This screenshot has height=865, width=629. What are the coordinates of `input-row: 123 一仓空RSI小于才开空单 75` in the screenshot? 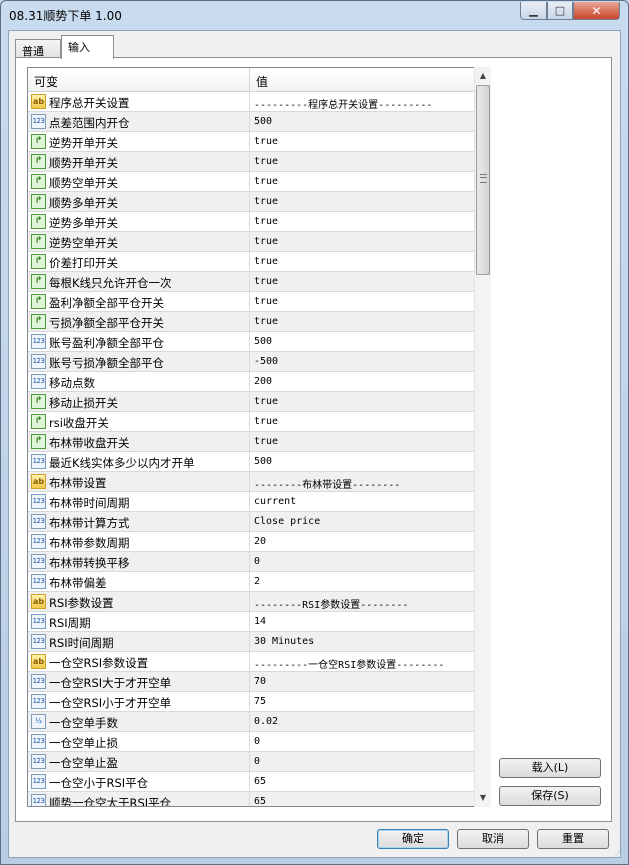 It's located at (251, 702).